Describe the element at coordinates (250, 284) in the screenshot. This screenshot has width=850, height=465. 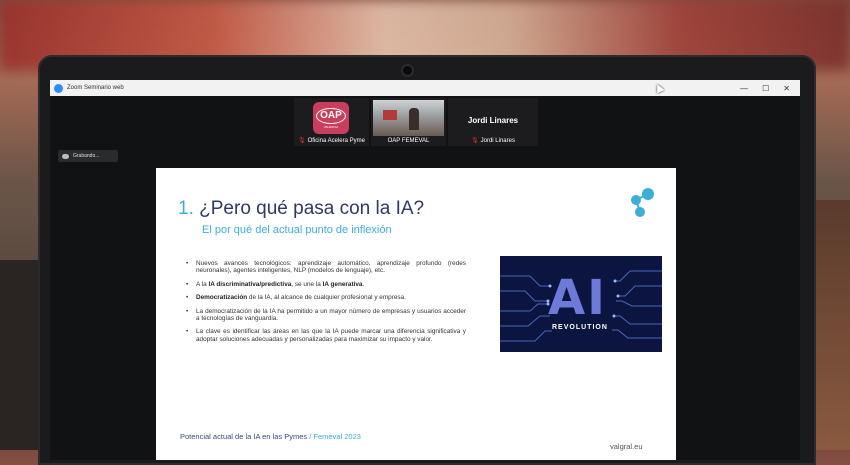
I see `bullet-bold-text: IA discriminativa/predictiva` at that location.